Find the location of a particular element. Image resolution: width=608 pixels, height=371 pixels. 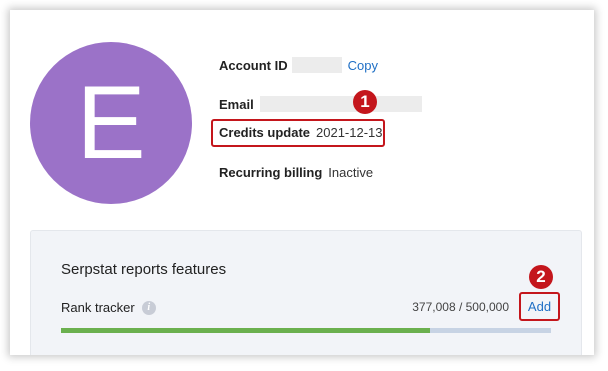

add-rank-tracker-link: Add is located at coordinates (539, 306).